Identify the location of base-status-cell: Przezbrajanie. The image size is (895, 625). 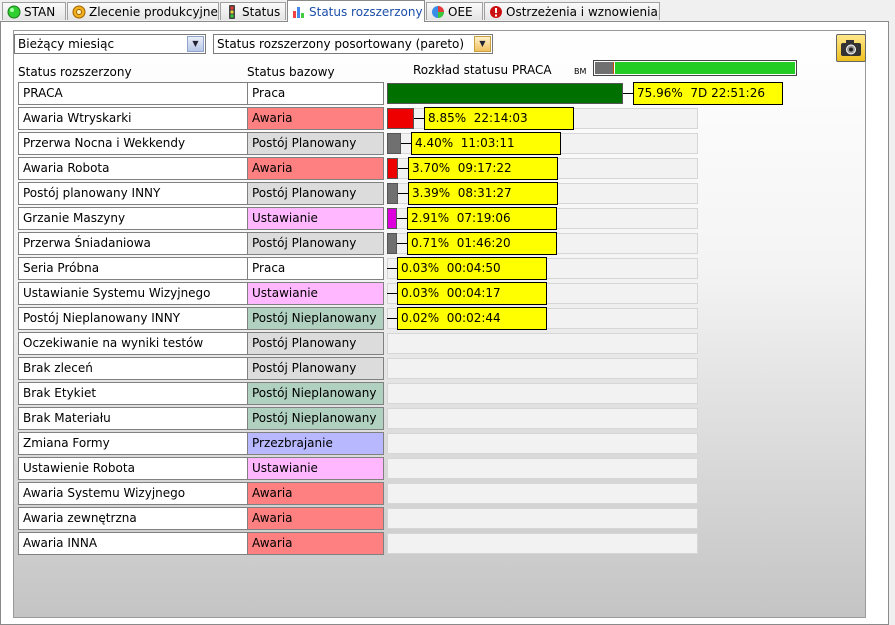
(315, 443).